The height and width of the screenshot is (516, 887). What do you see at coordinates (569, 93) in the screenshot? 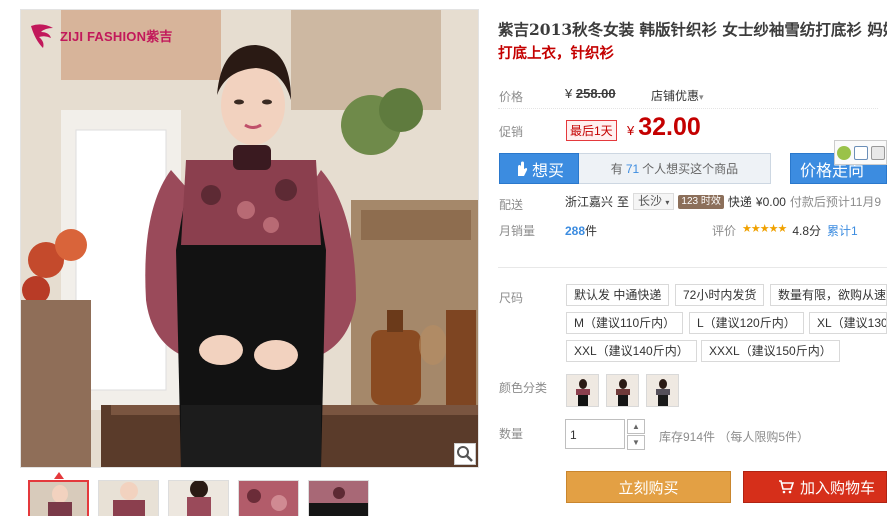
I see `currency-symbol: ¥` at bounding box center [569, 93].